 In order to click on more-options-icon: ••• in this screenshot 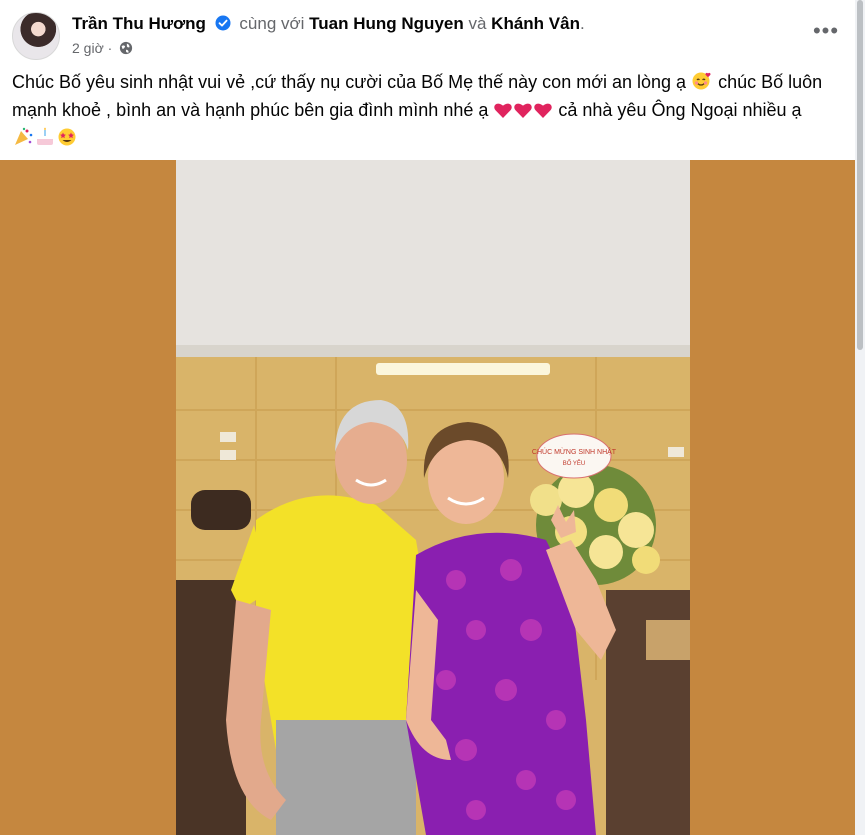, I will do `click(826, 33)`.